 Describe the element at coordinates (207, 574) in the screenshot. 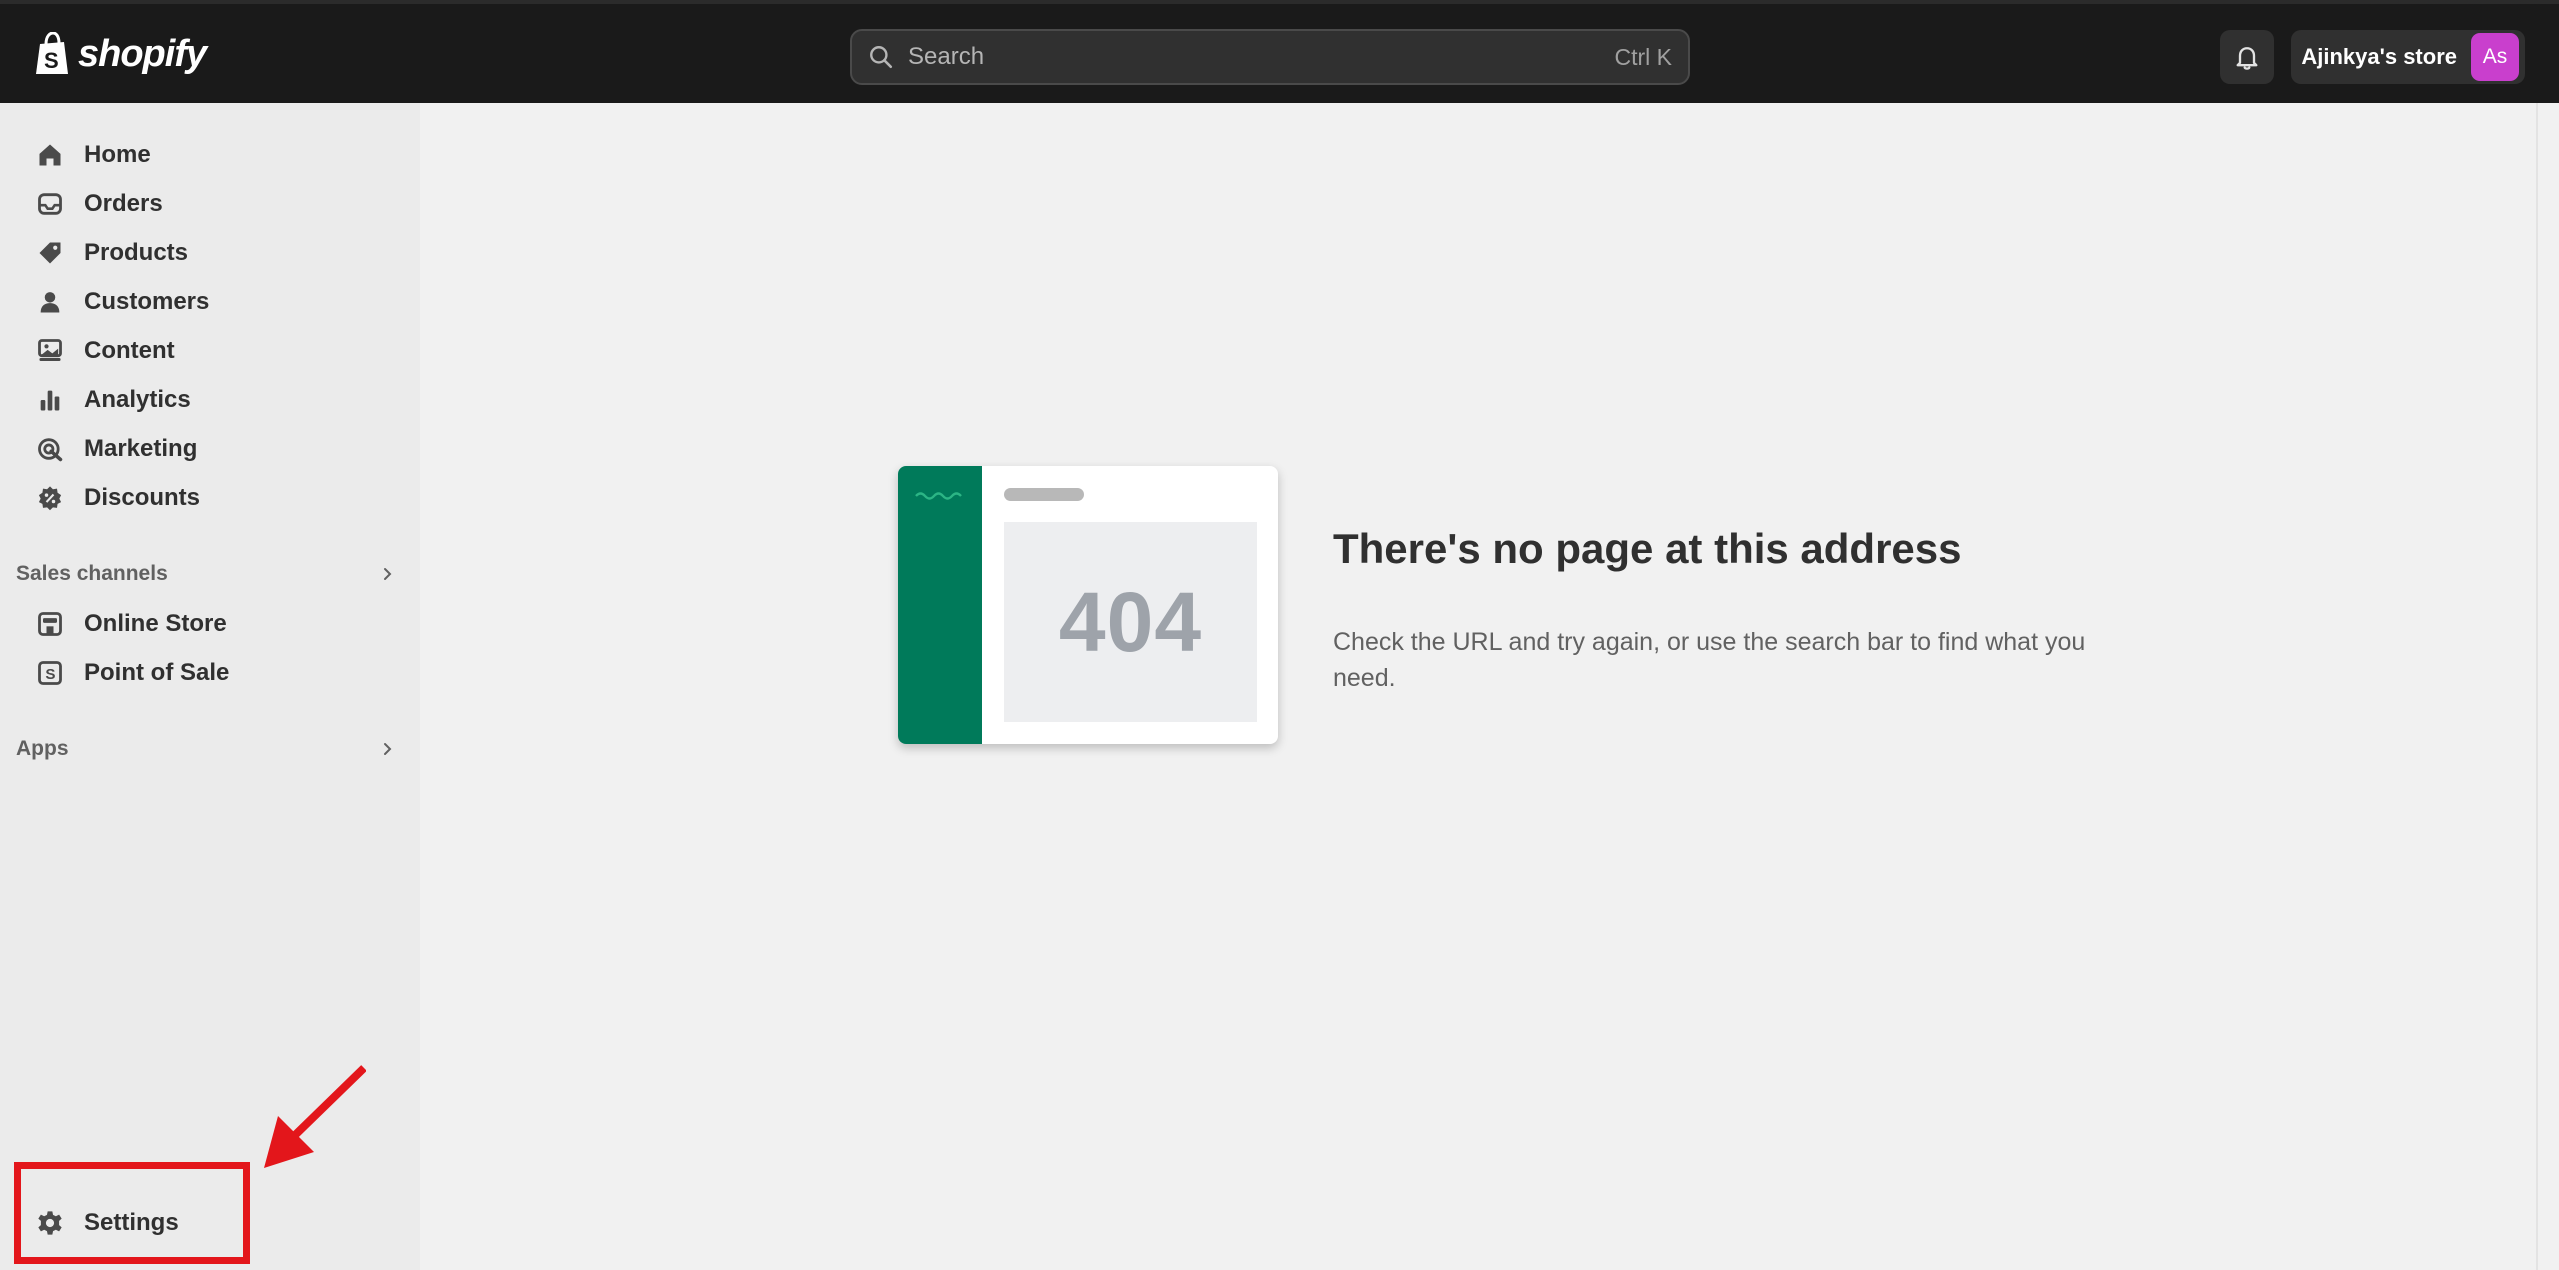

I see `sales-channels-header: Sales channels` at that location.